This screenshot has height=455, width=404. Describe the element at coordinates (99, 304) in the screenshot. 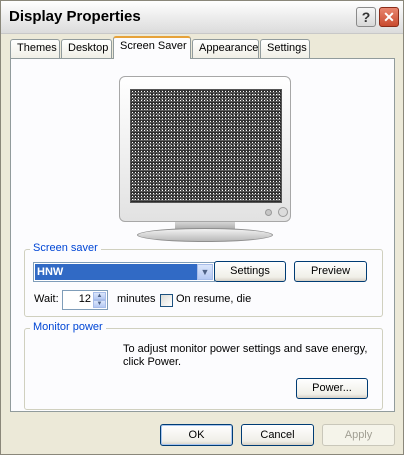

I see `spin-down-icon: ▼` at that location.